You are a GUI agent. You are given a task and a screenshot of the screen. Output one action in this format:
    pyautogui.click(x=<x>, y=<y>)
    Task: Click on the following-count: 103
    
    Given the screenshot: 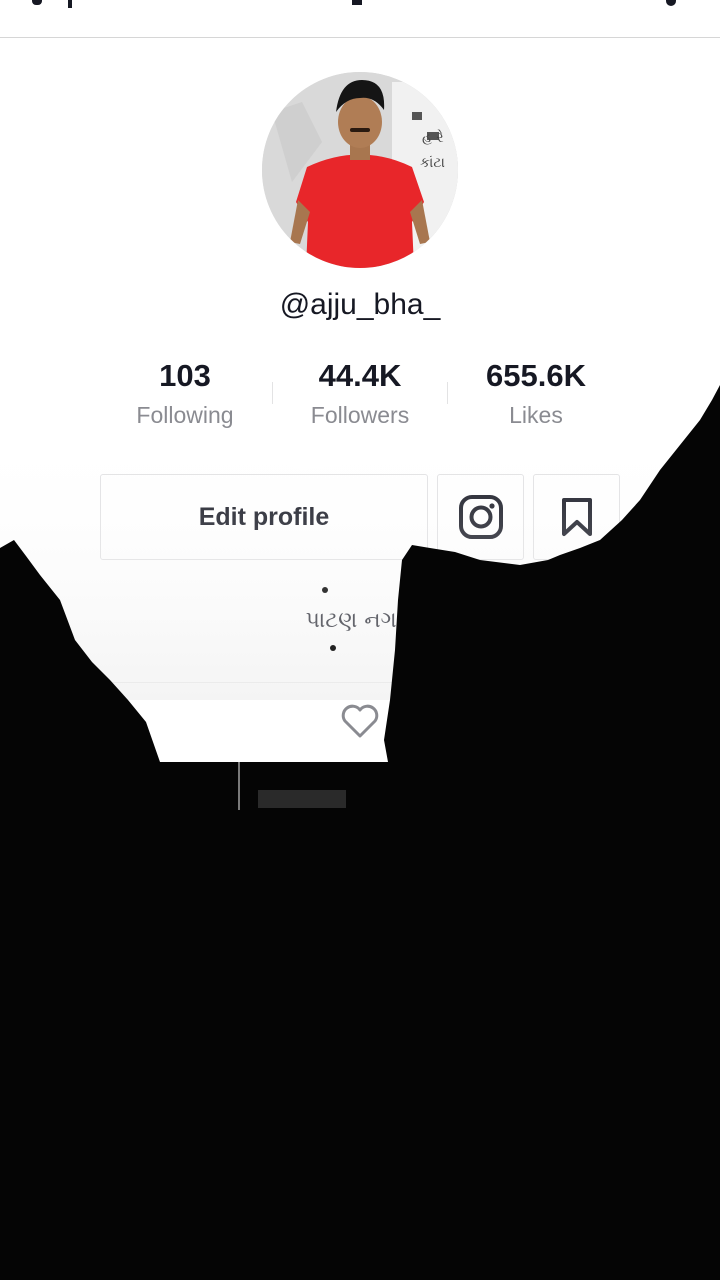 What is the action you would take?
    pyautogui.click(x=185, y=375)
    